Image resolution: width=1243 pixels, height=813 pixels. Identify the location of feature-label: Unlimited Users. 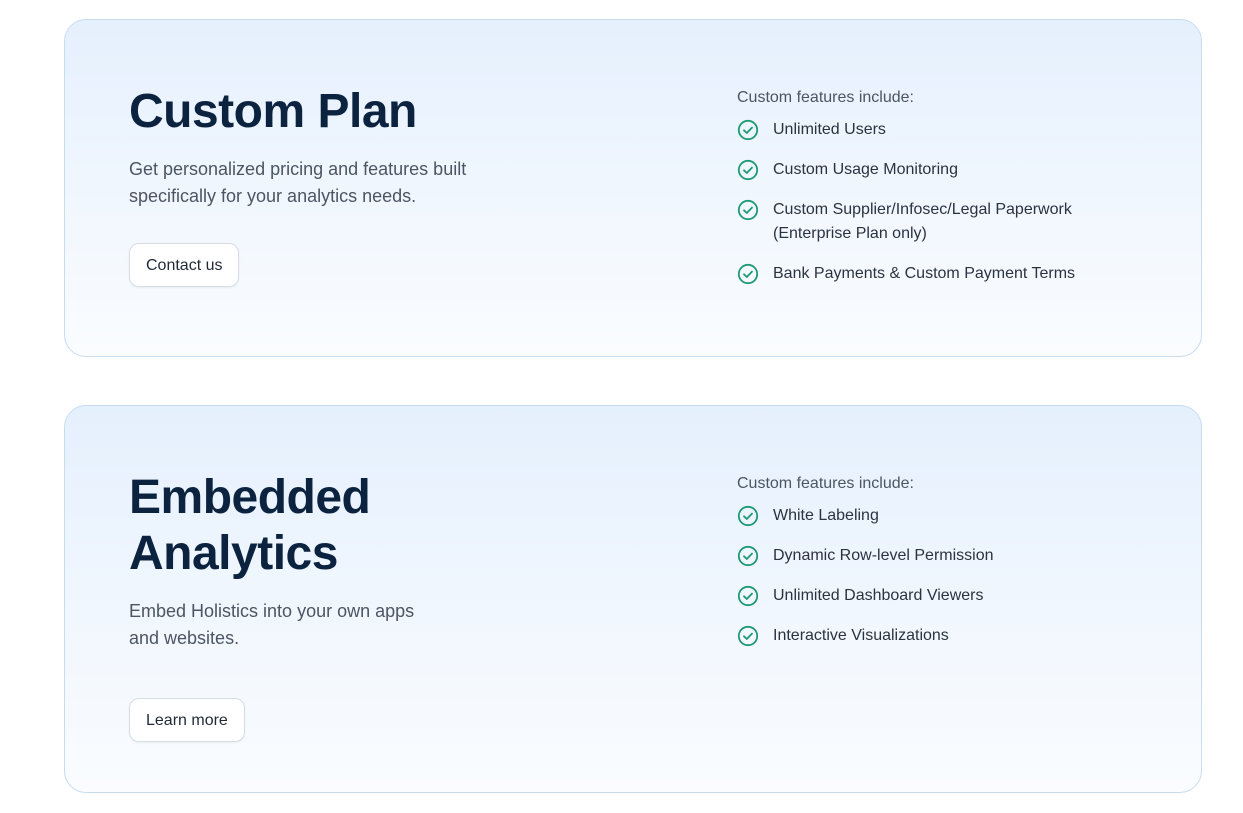
(829, 129).